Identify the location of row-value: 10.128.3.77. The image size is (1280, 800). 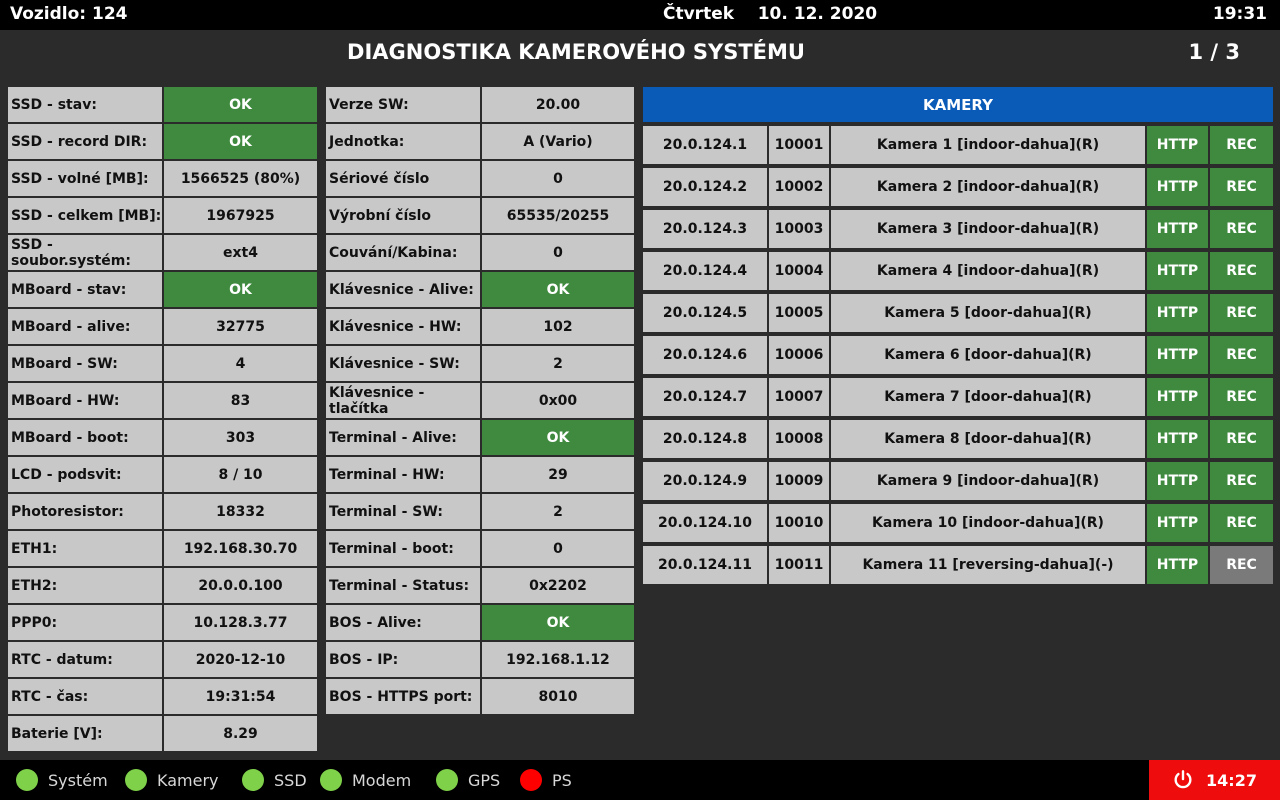
(240, 622).